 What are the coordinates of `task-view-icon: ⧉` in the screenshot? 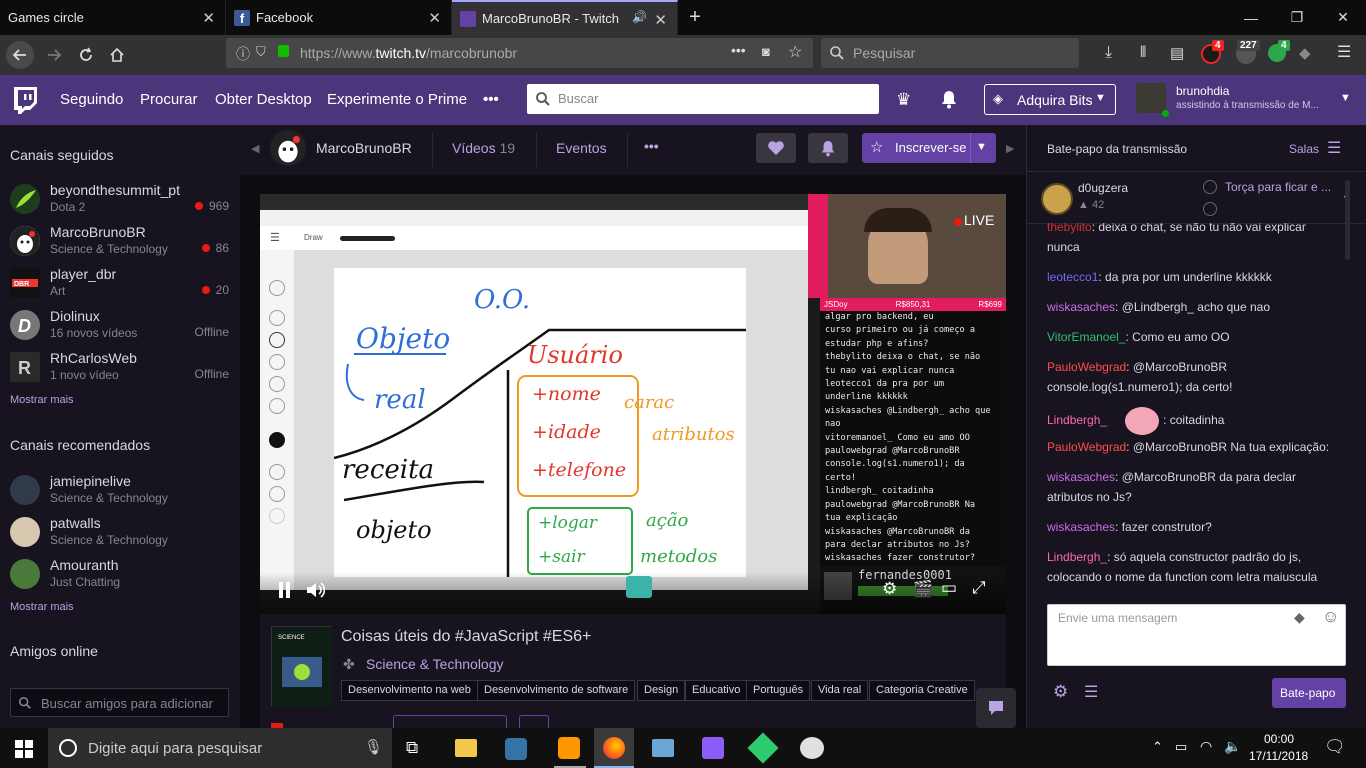 It's located at (412, 748).